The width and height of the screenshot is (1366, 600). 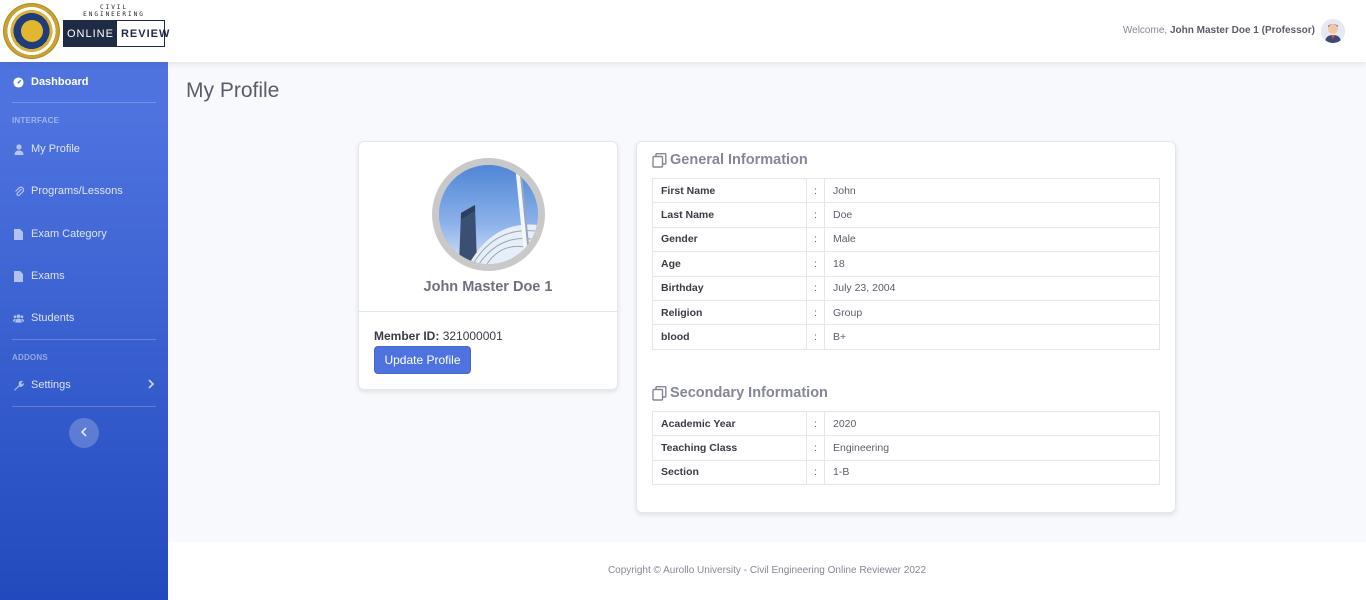 I want to click on row-value: 1-B, so click(x=992, y=472).